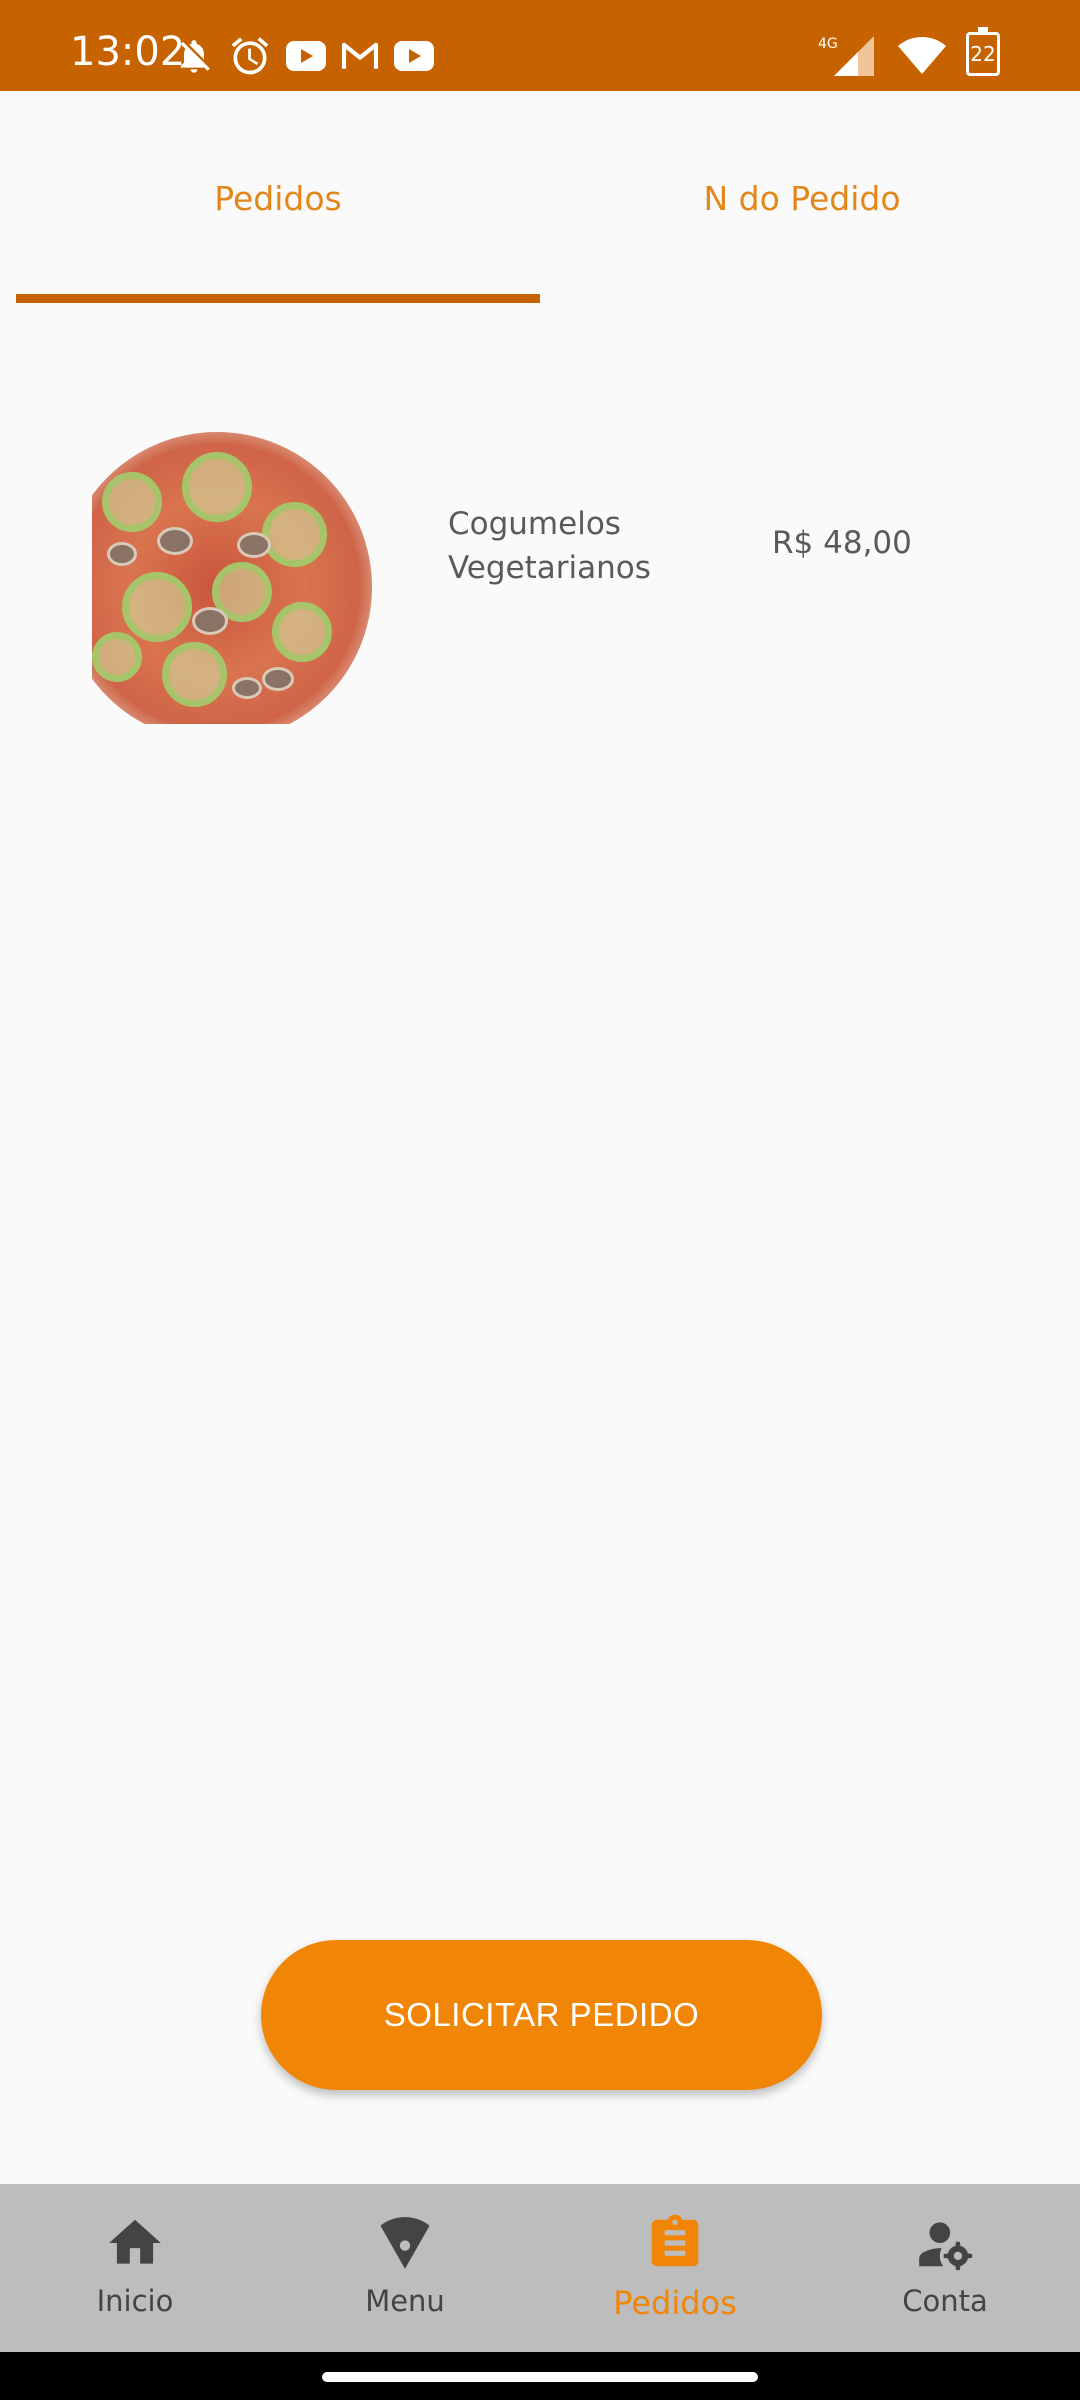 The height and width of the screenshot is (2400, 1080). What do you see at coordinates (128, 52) in the screenshot?
I see `status-time: 13:02` at bounding box center [128, 52].